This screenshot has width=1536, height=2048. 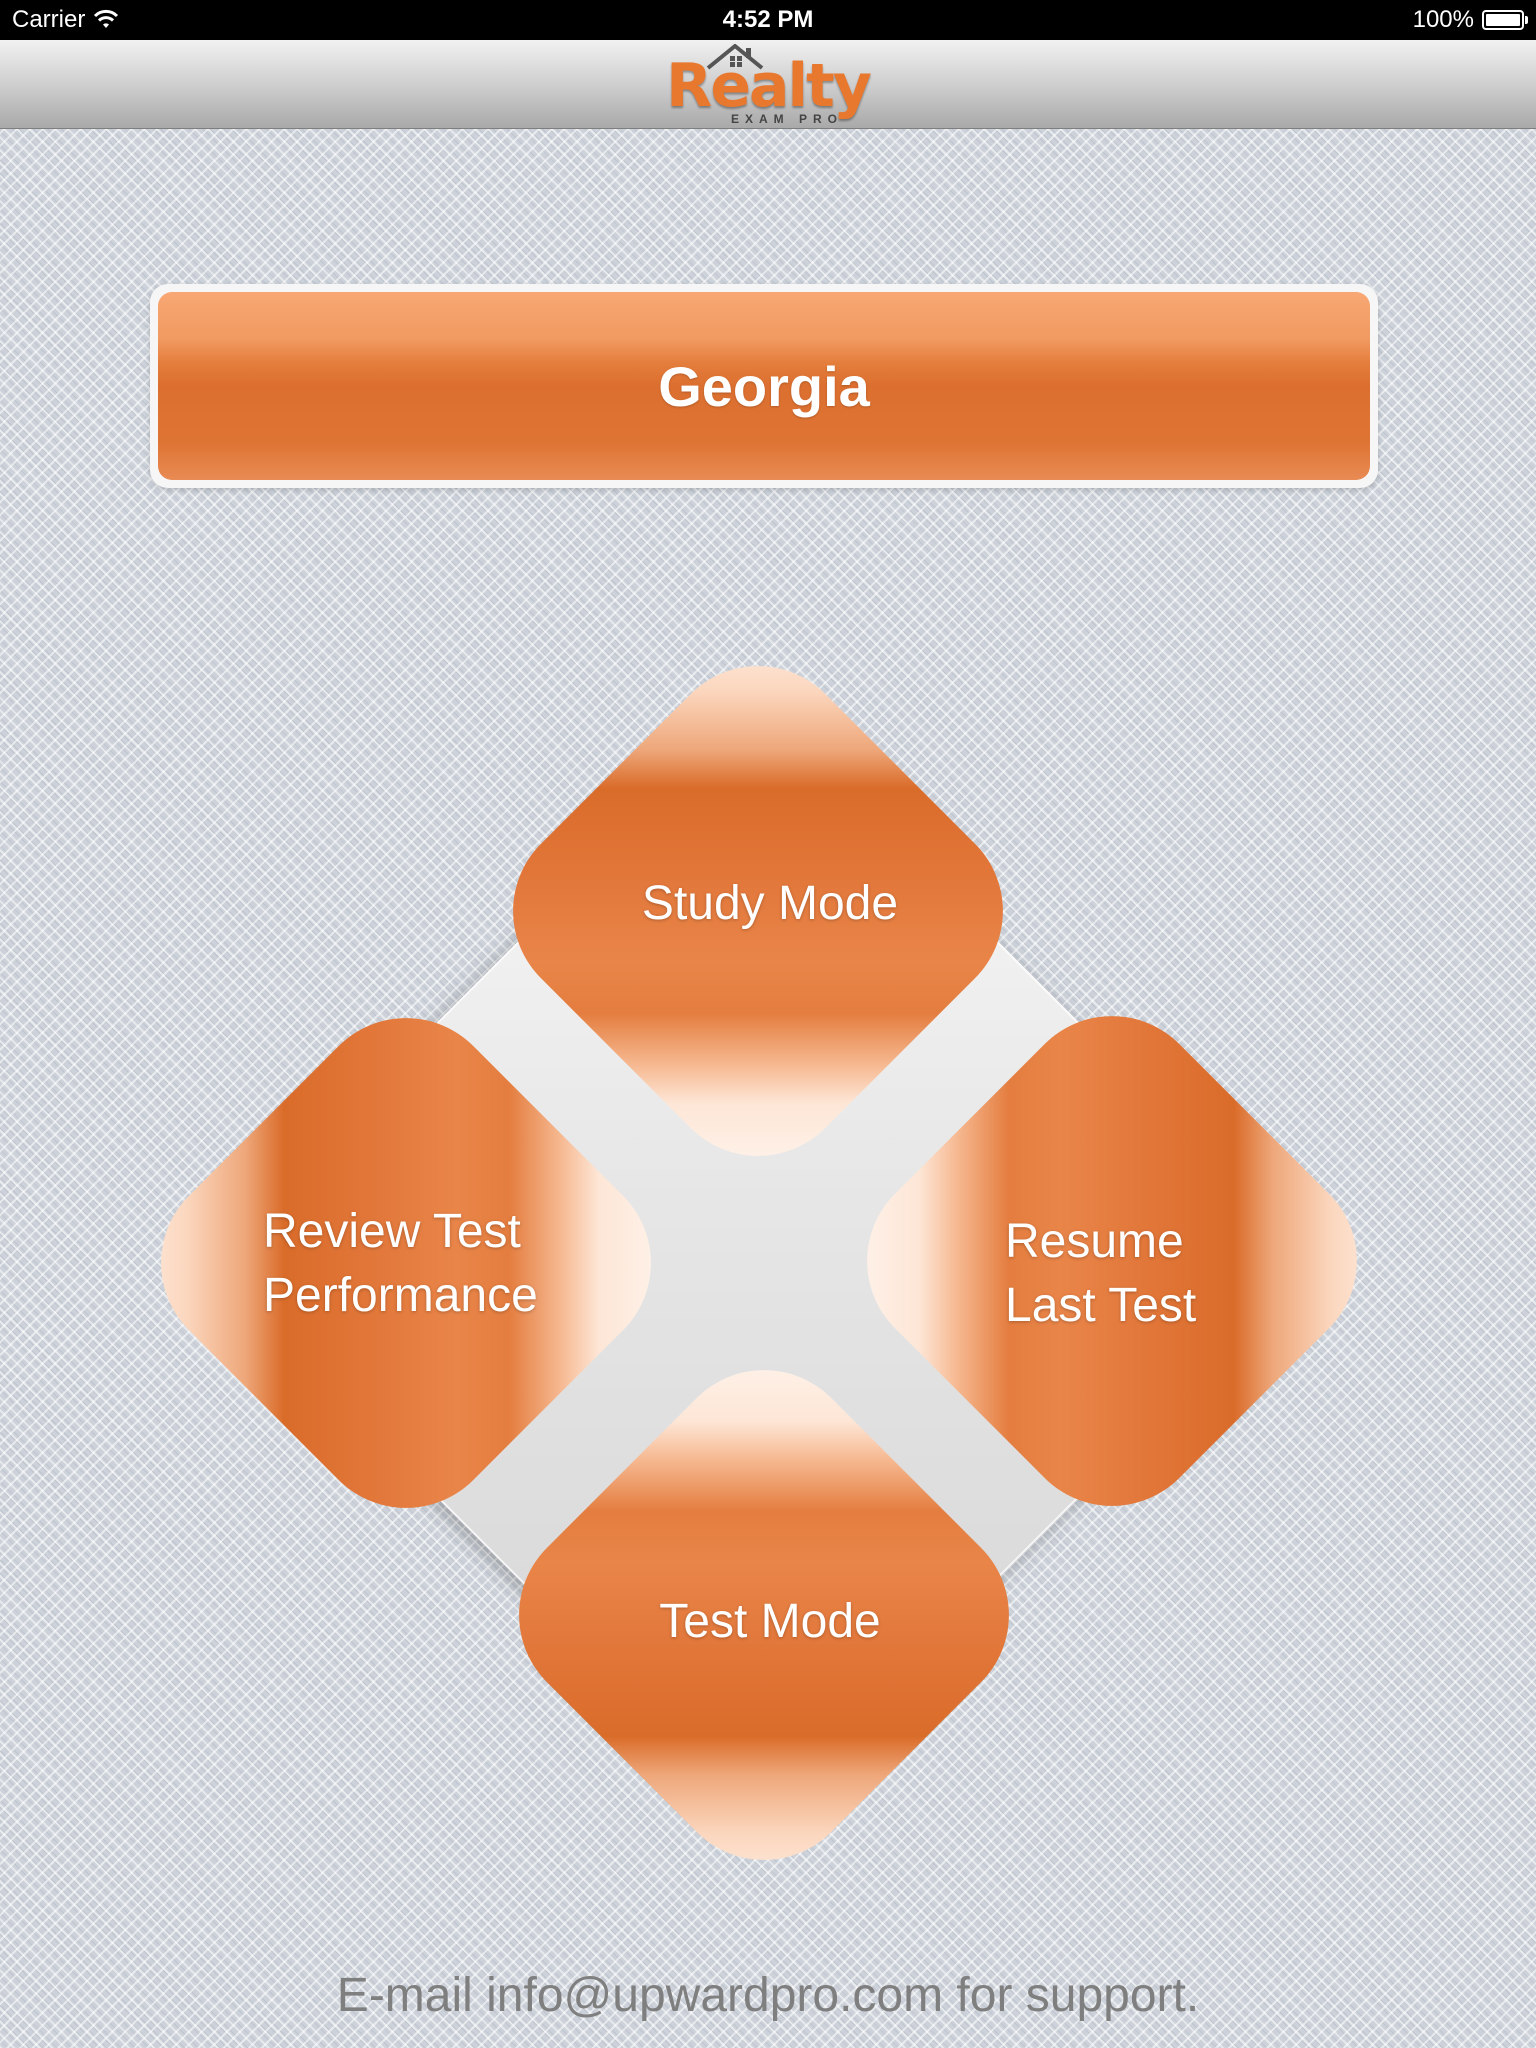 I want to click on nav-bar: Realty EXAM PRO, so click(x=768, y=84).